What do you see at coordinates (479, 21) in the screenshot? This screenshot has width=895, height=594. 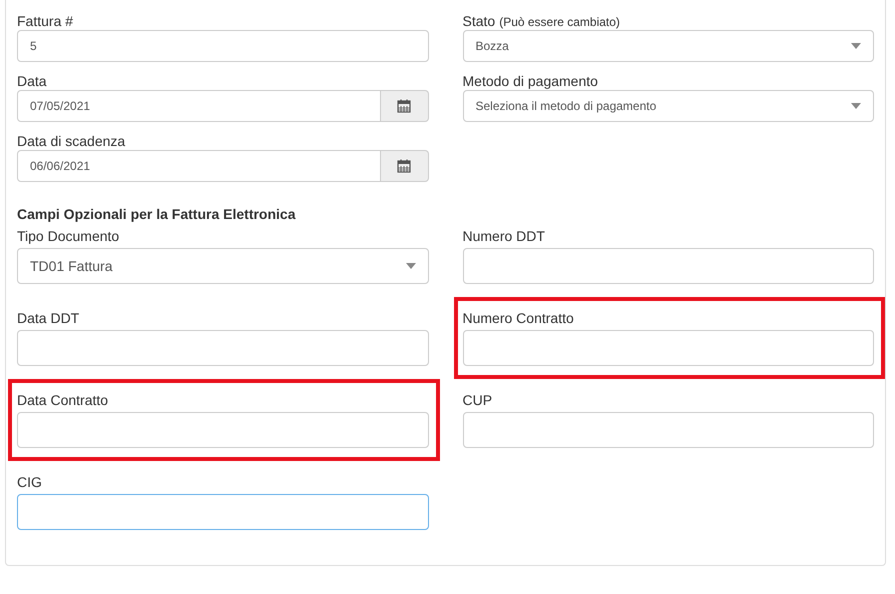 I see `field-label: Stato` at bounding box center [479, 21].